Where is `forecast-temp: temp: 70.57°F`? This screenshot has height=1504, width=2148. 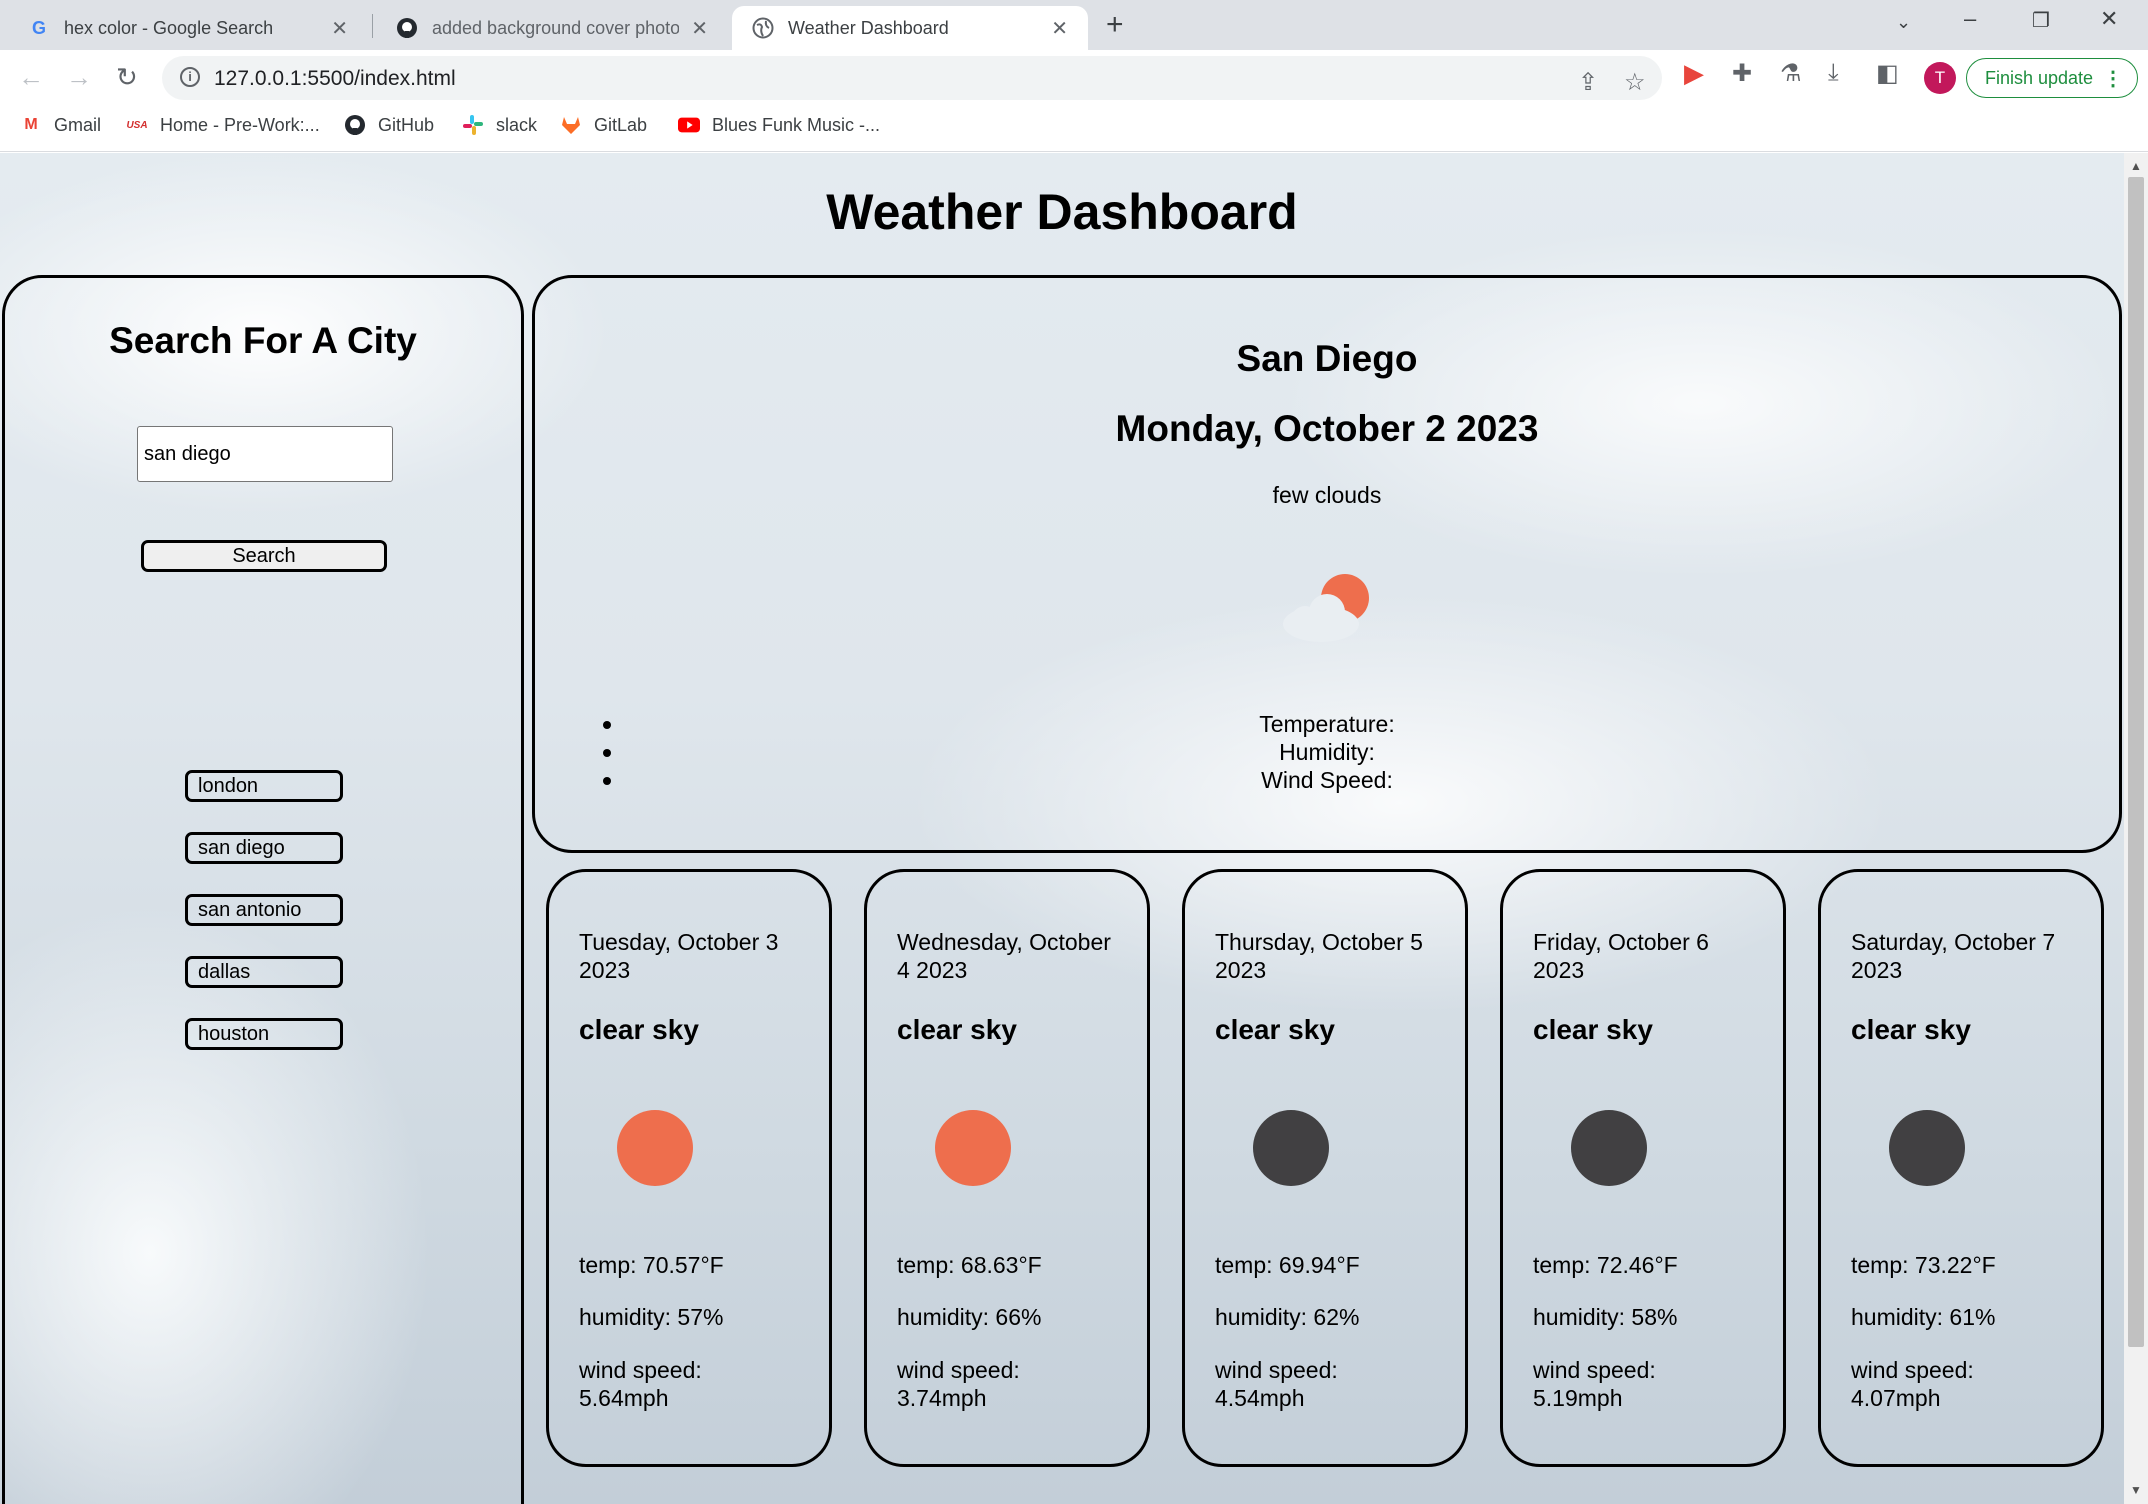
forecast-temp: temp: 70.57°F is located at coordinates (651, 1265).